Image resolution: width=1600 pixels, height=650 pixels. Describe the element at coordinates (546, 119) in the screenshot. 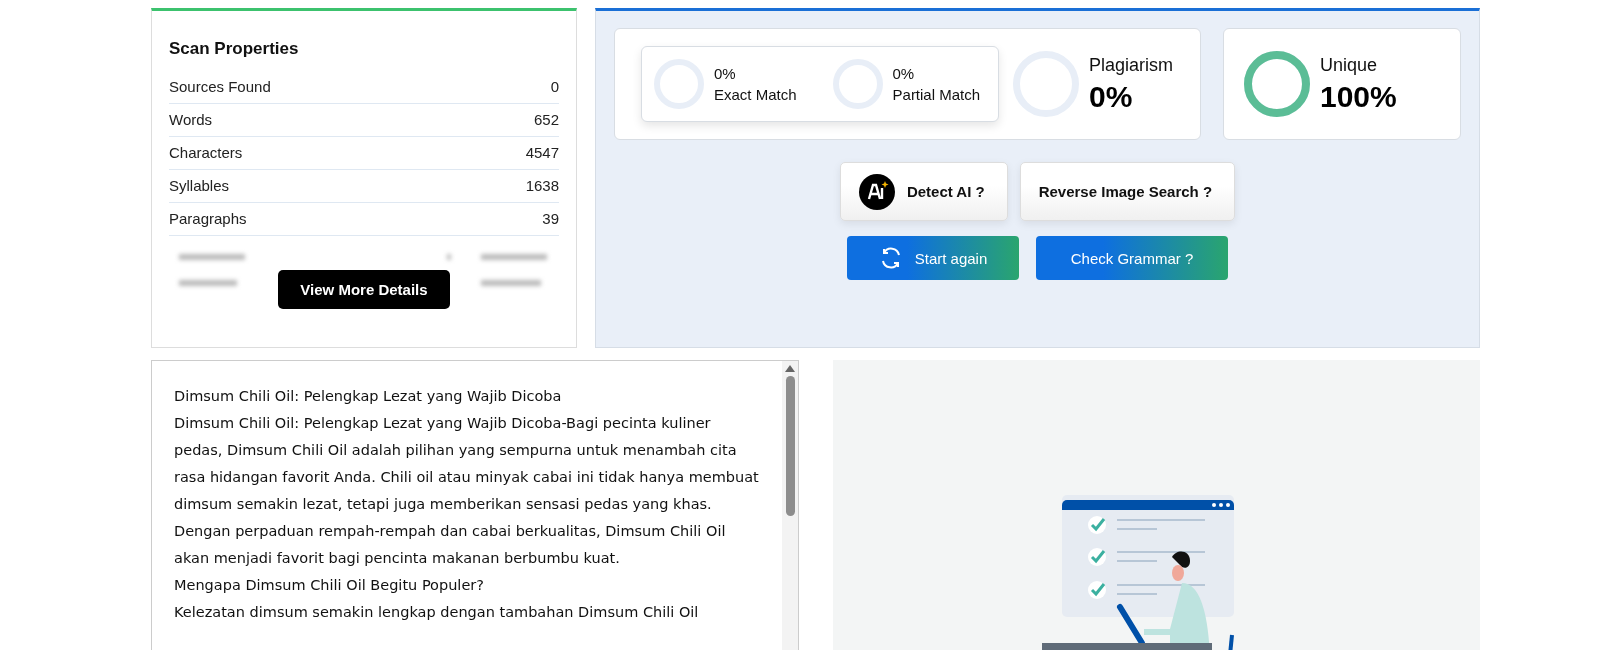

I see `property-value: 652` at that location.